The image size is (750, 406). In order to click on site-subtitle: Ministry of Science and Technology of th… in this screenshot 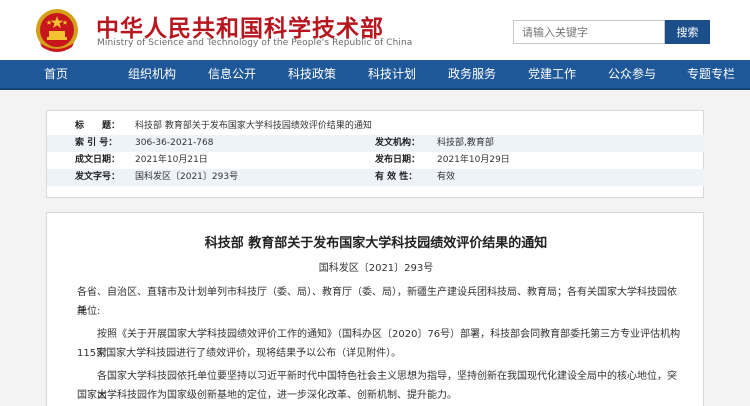, I will do `click(255, 43)`.